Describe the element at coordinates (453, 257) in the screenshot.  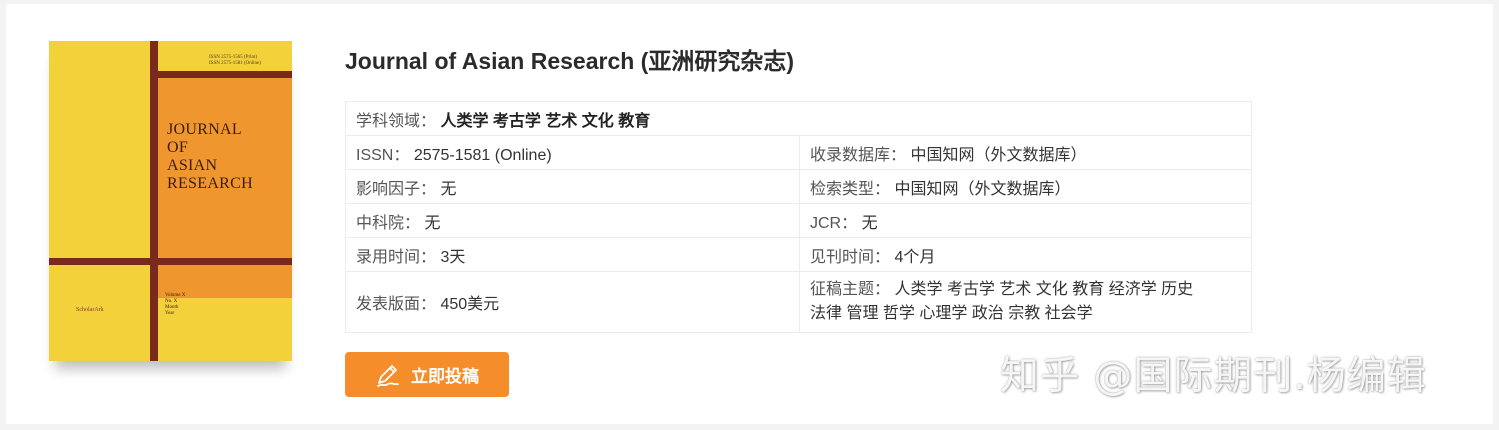
I see `accept-time-value: 3天` at that location.